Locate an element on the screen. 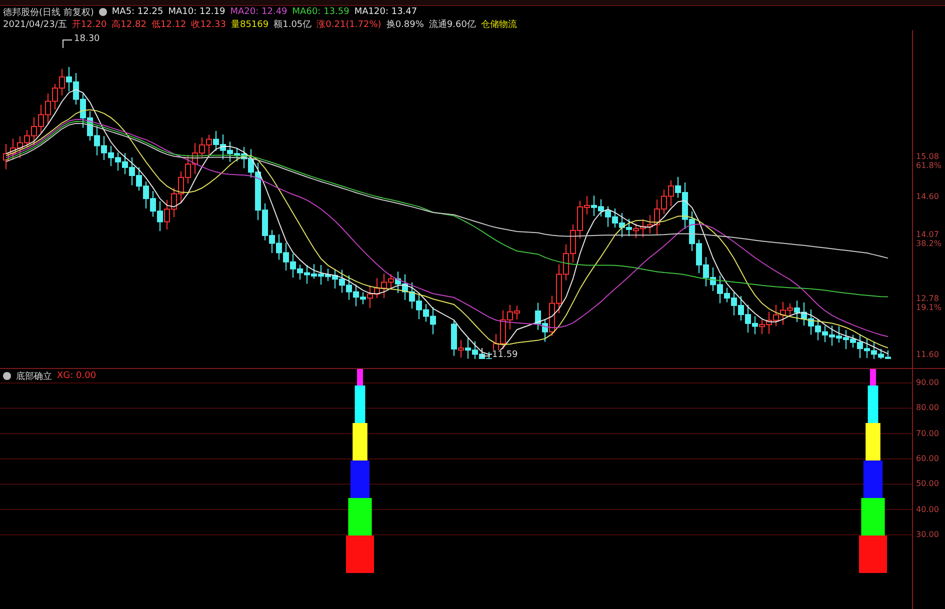  indicator-axis-label: 70.00 is located at coordinates (927, 433).